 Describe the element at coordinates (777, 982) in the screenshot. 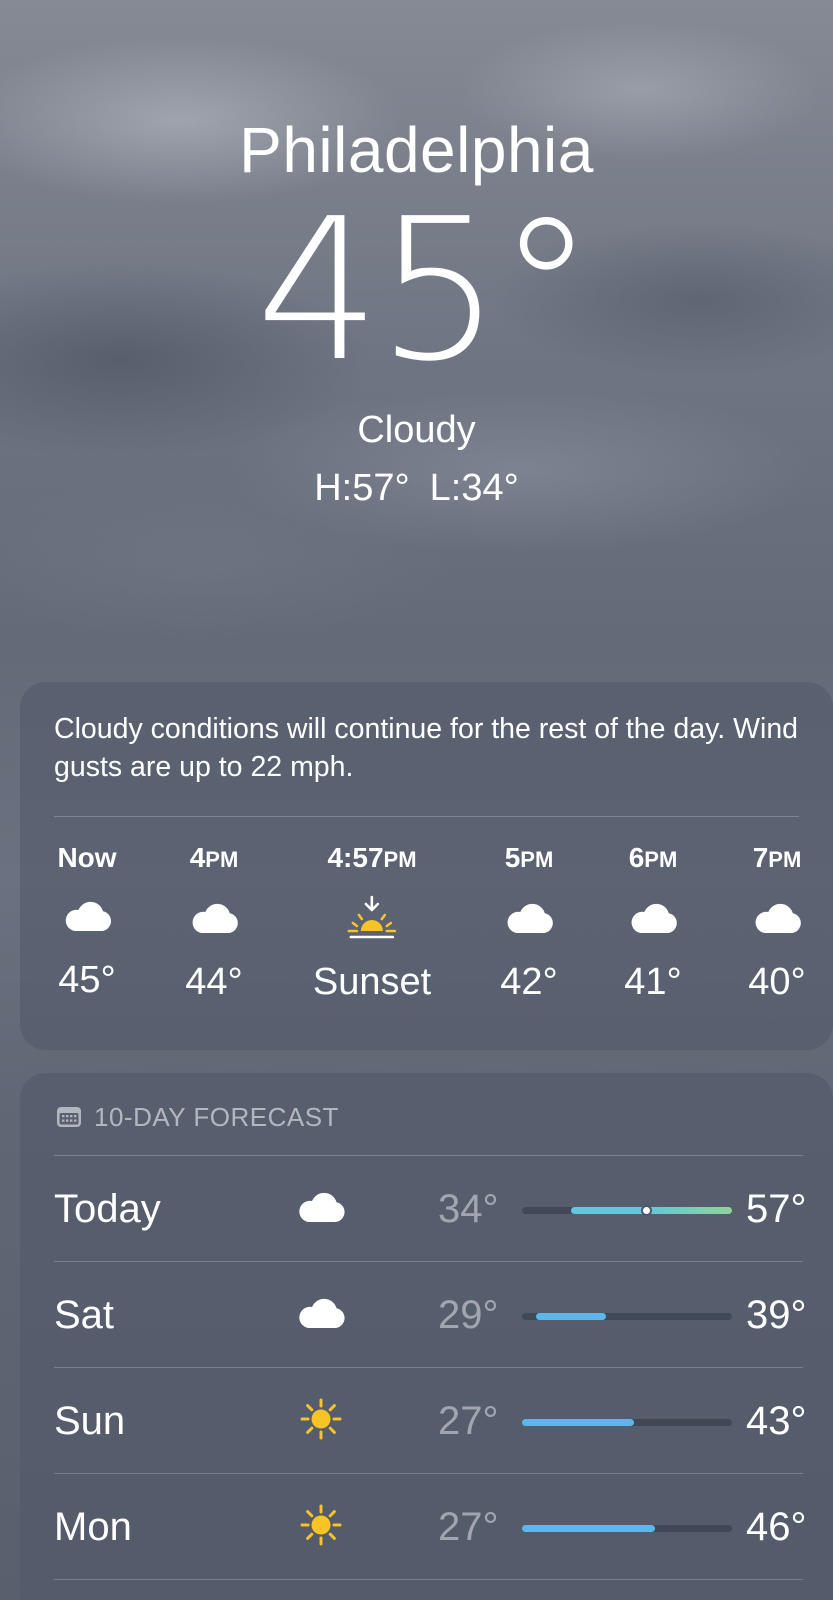

I see `hour-temperature: 40°` at that location.